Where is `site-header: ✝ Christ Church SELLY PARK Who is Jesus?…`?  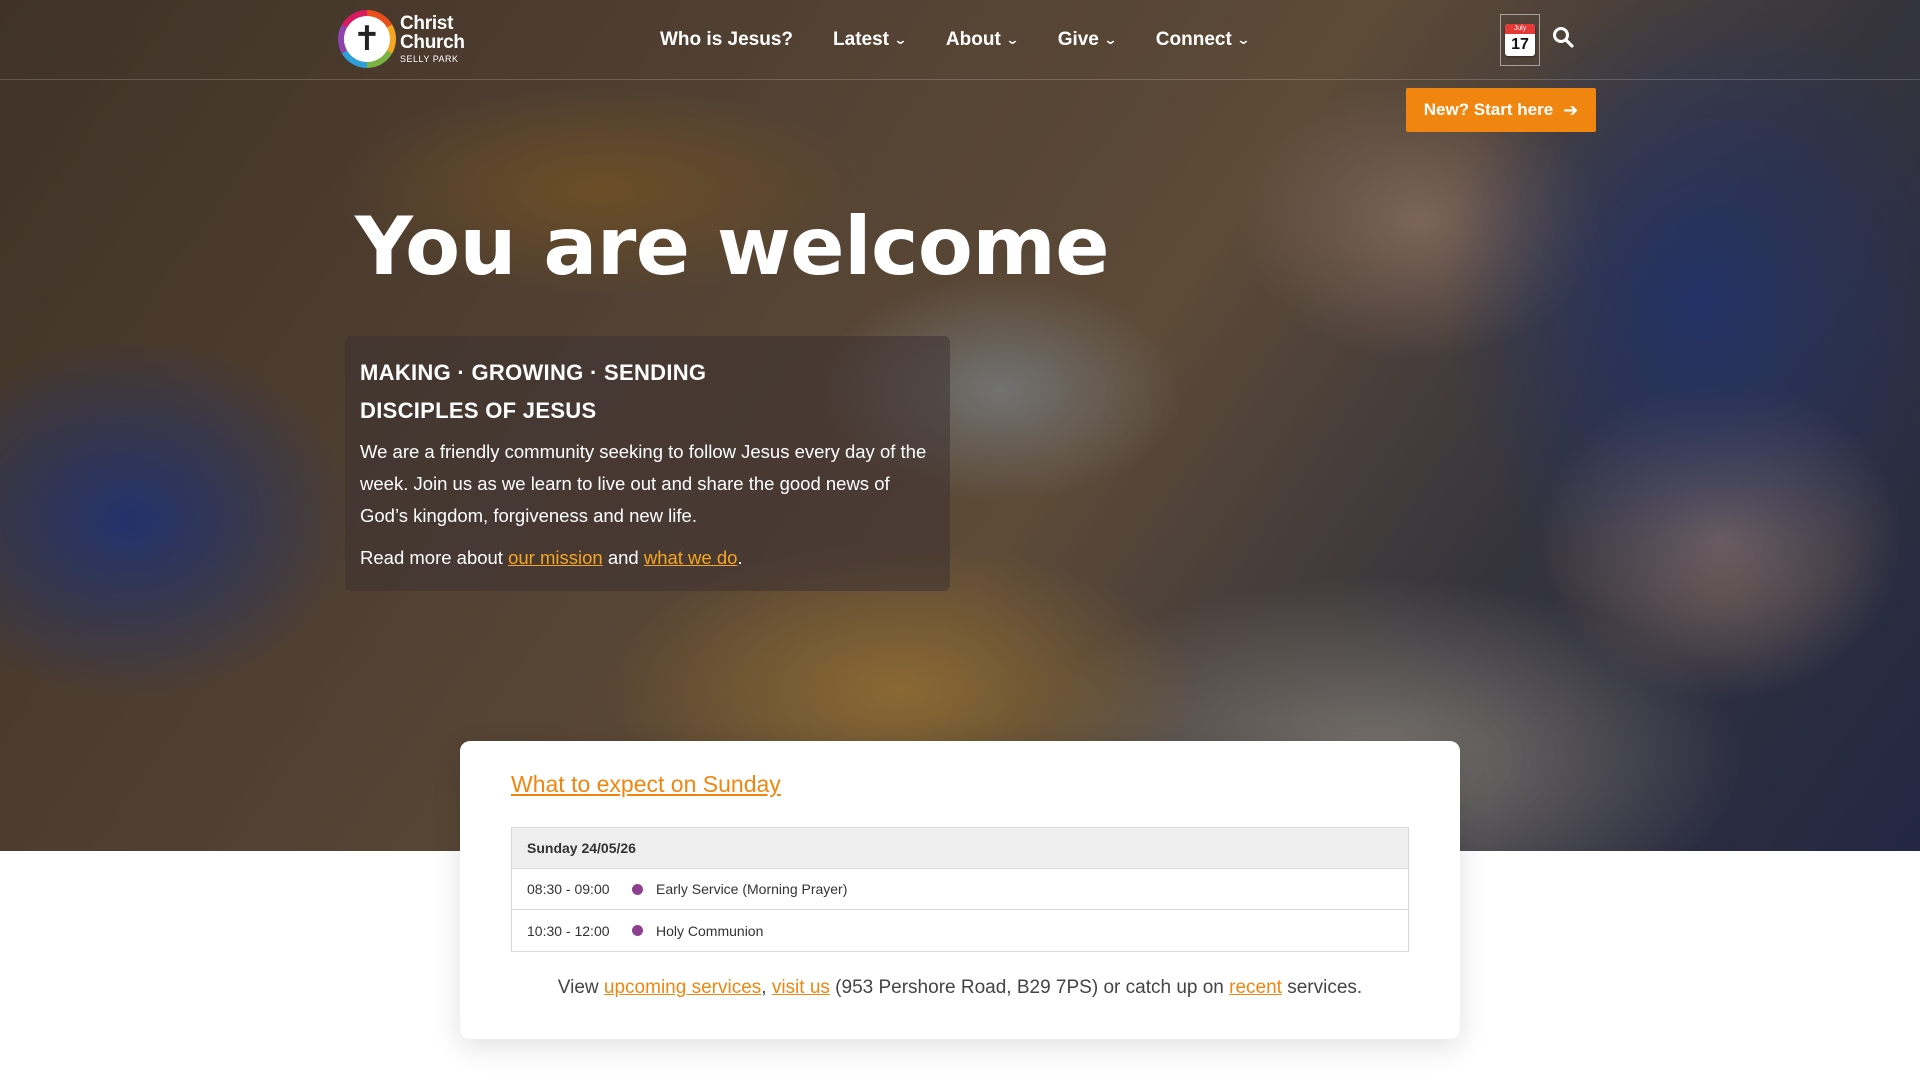
site-header: ✝ Christ Church SELLY PARK Who is Jesus?… is located at coordinates (960, 40).